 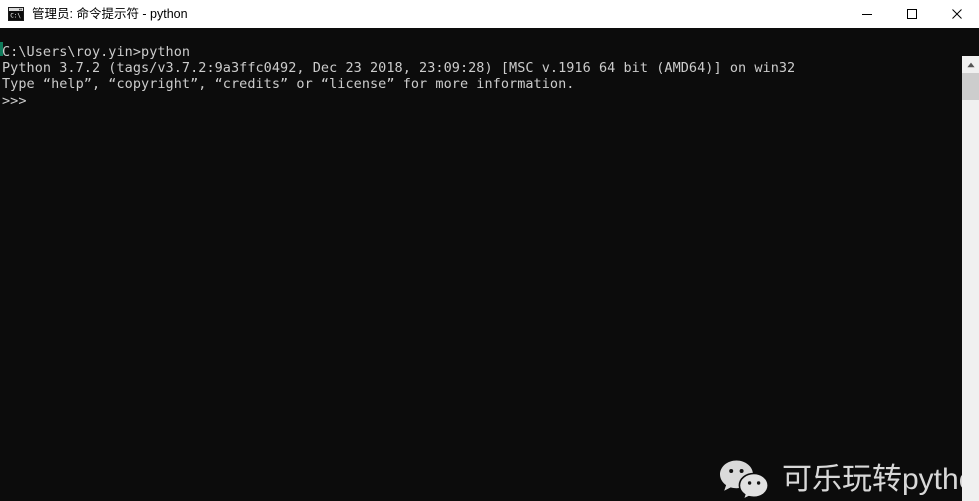 I want to click on watermark: 可乐玩转python, so click(x=848, y=479).